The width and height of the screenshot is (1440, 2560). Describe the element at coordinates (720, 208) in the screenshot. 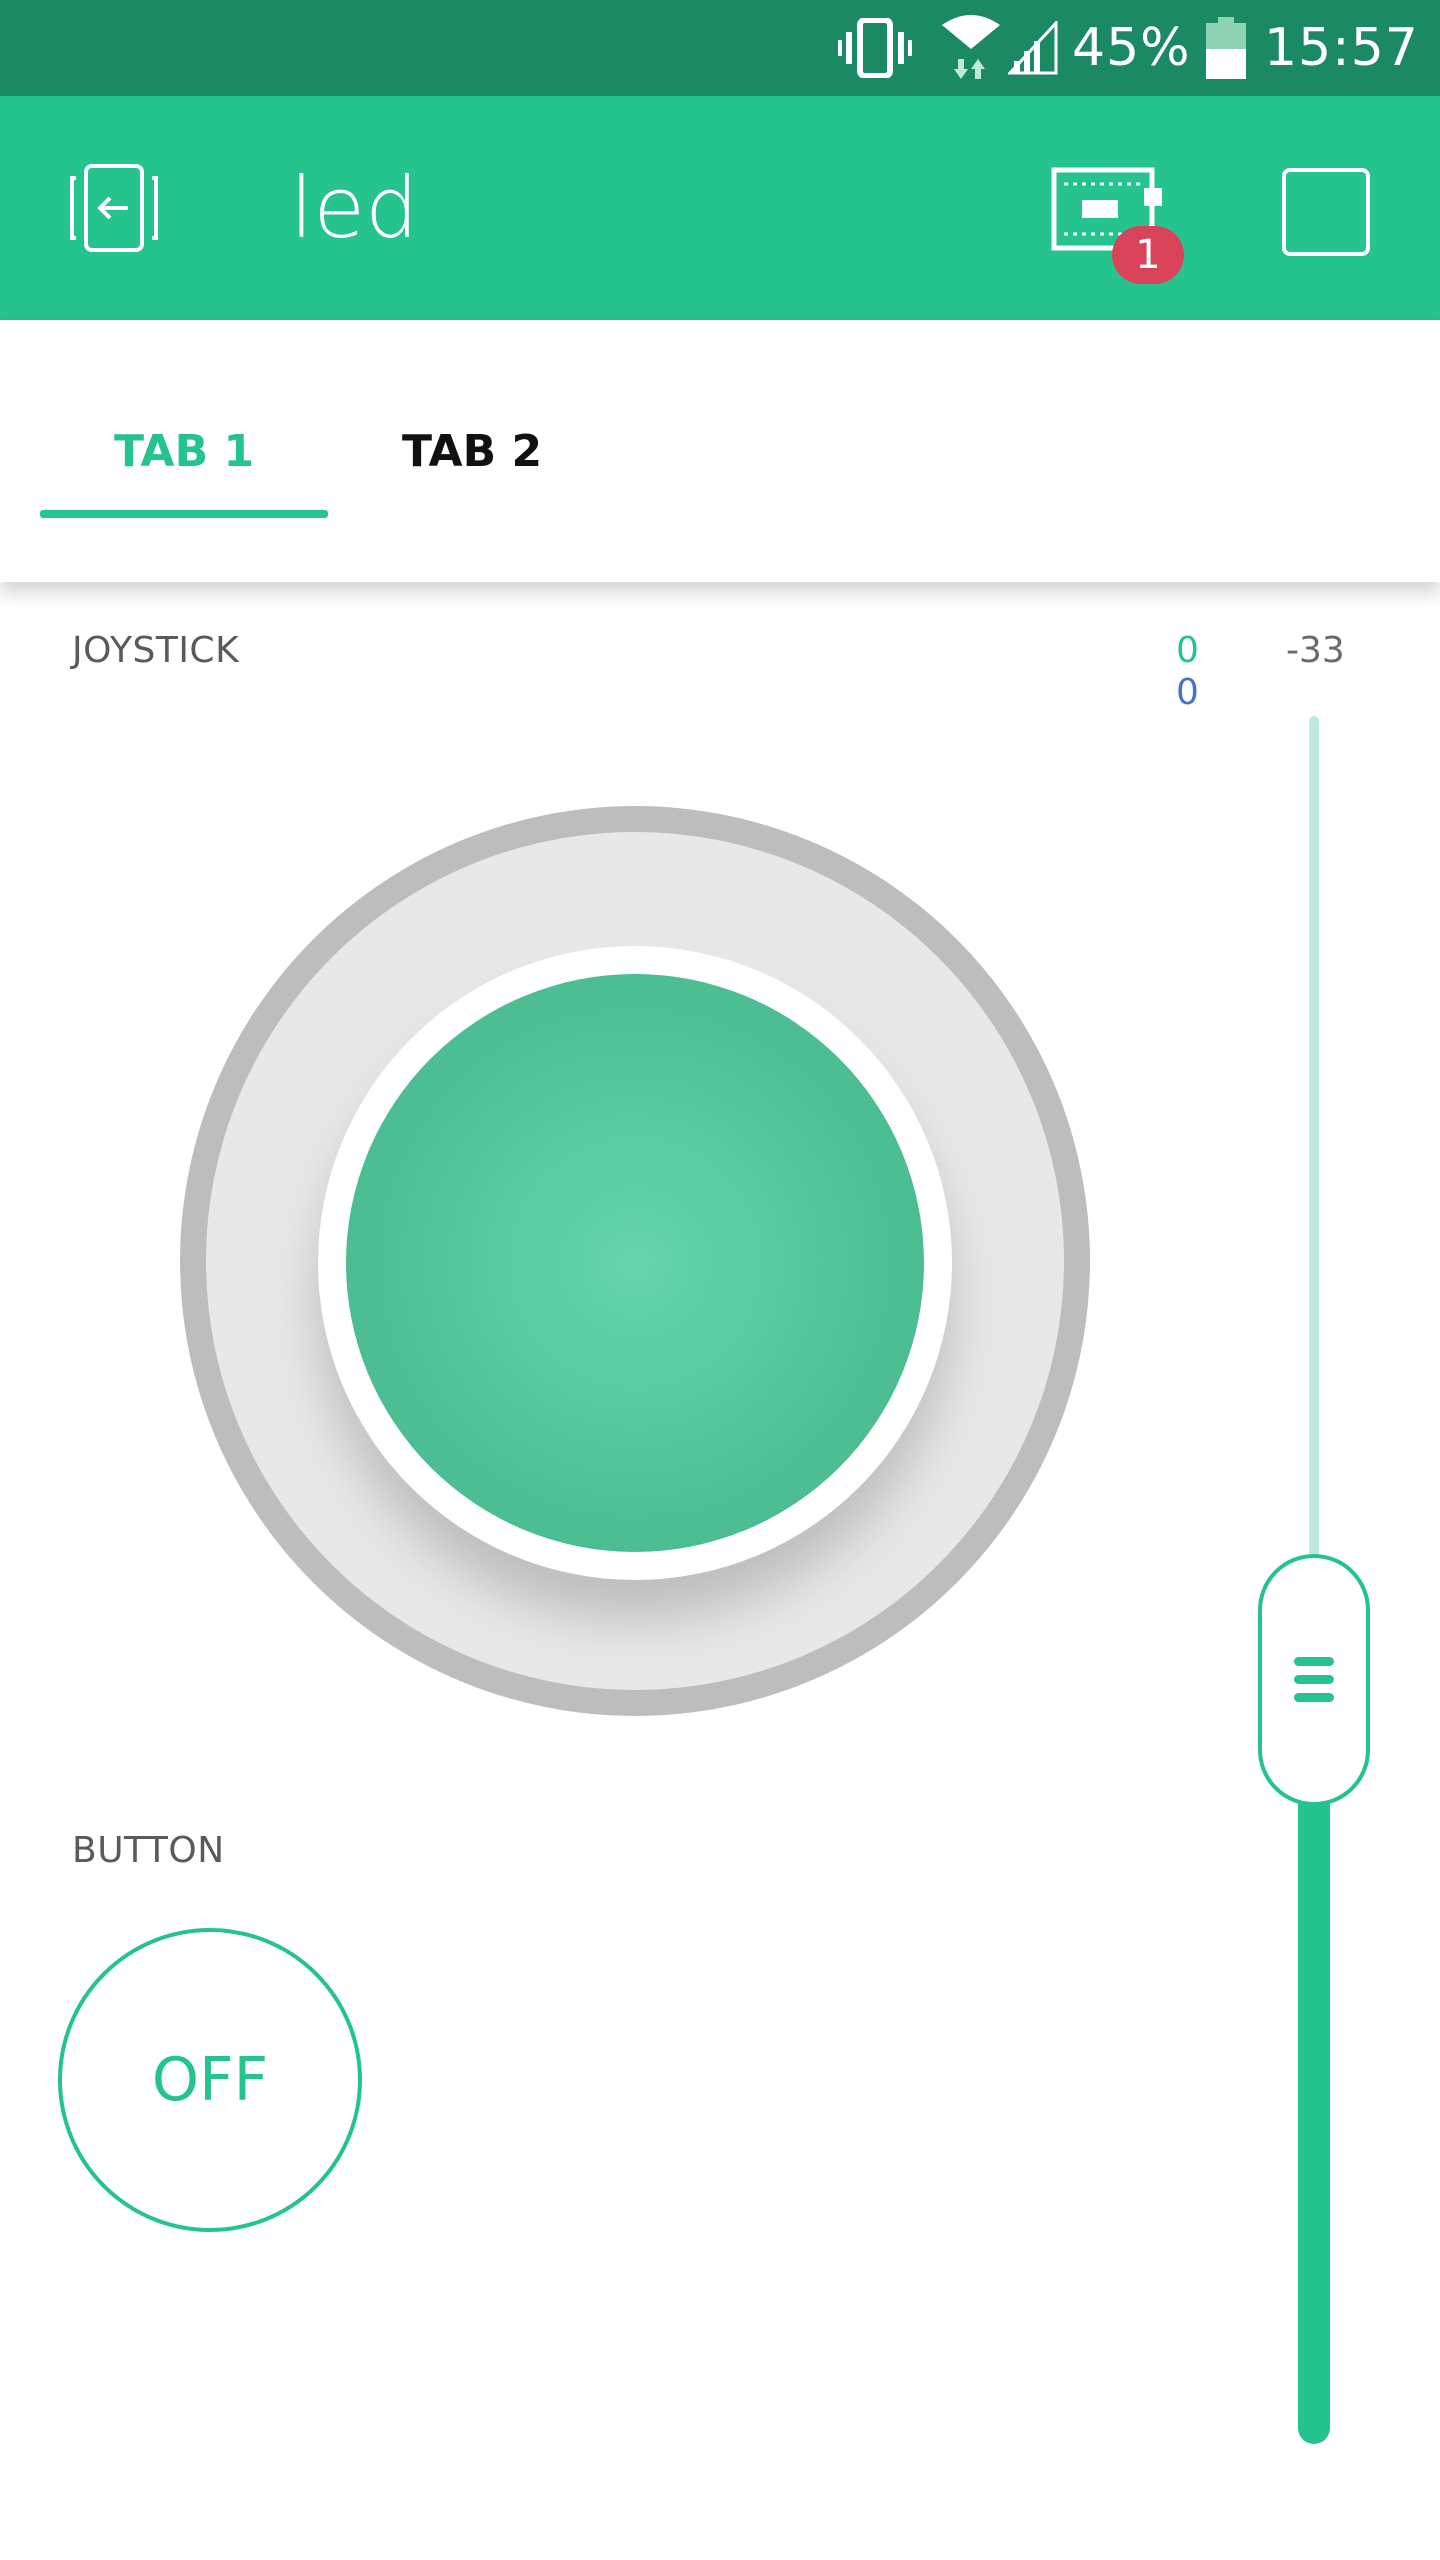

I see `app-bar` at that location.